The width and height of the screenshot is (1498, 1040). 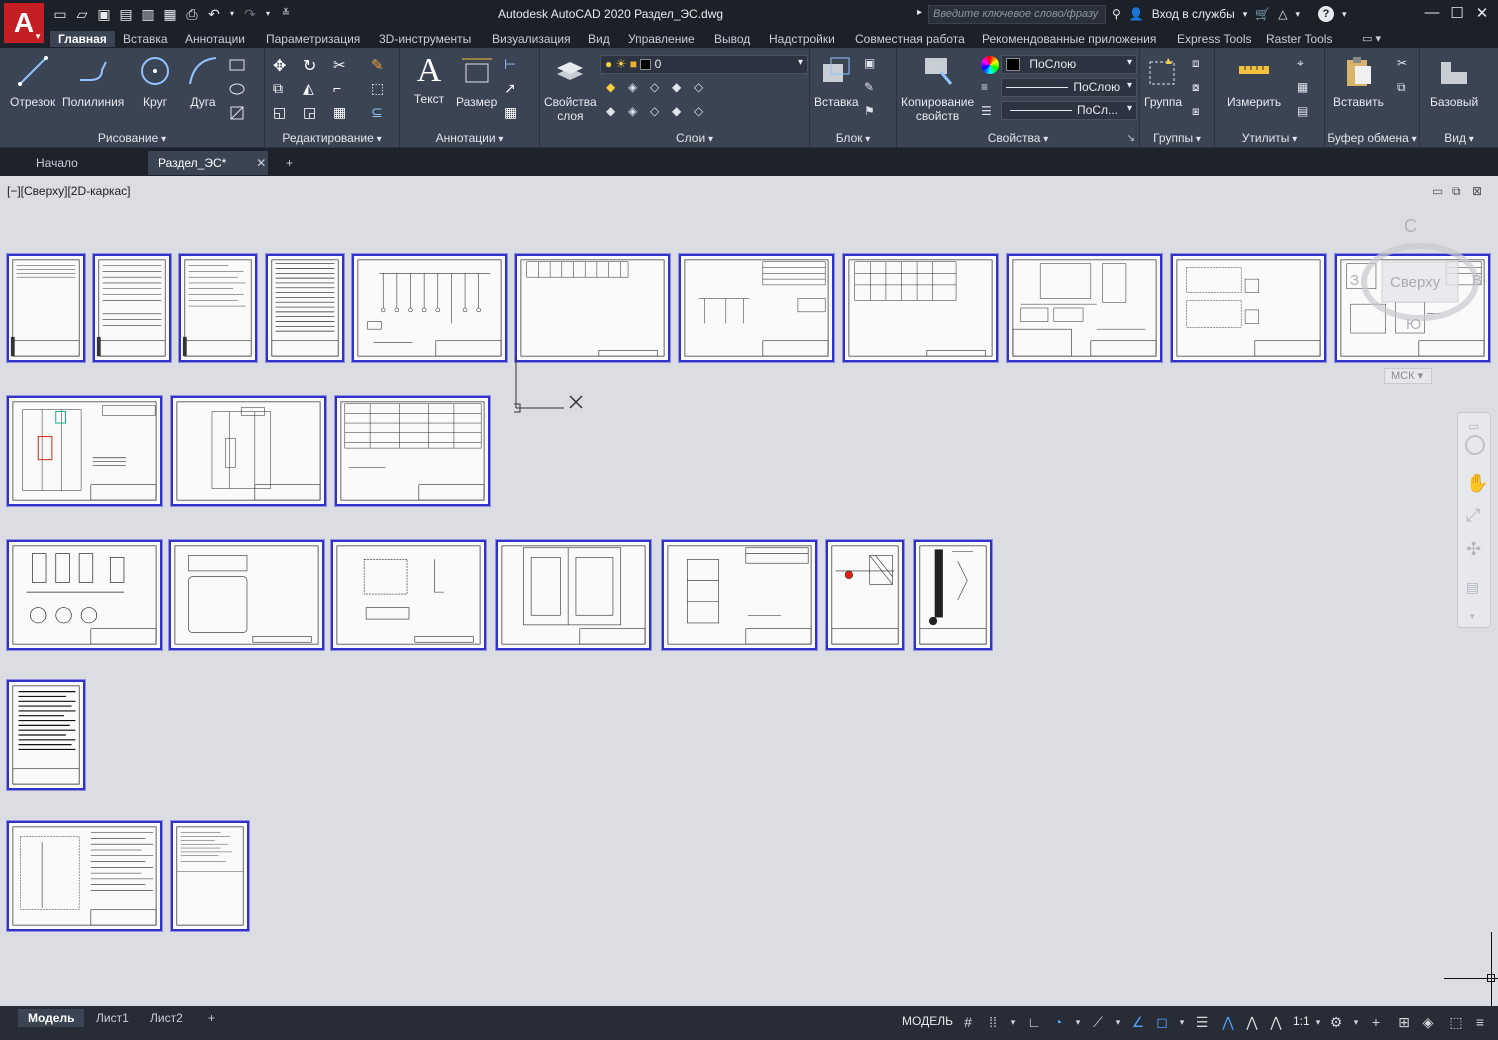 What do you see at coordinates (312, 89) in the screenshot?
I see `mirror-icon: ◭` at bounding box center [312, 89].